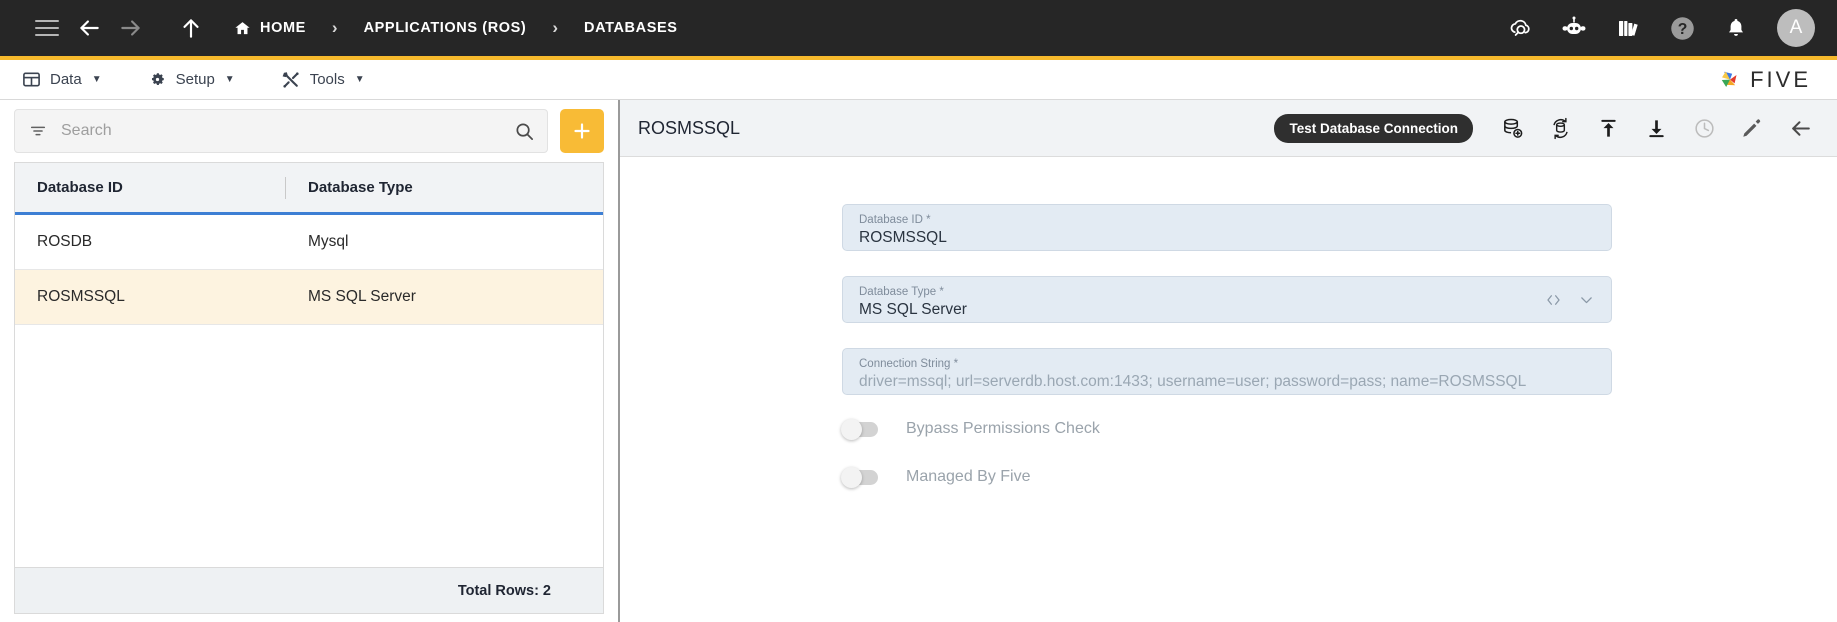  I want to click on history-button, so click(1704, 128).